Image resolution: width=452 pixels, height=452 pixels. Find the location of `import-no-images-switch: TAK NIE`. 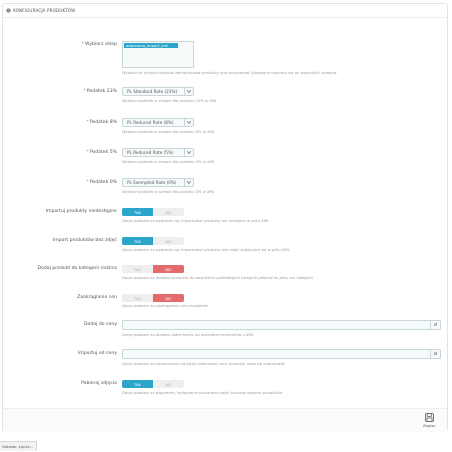

import-no-images-switch: TAK NIE is located at coordinates (153, 241).